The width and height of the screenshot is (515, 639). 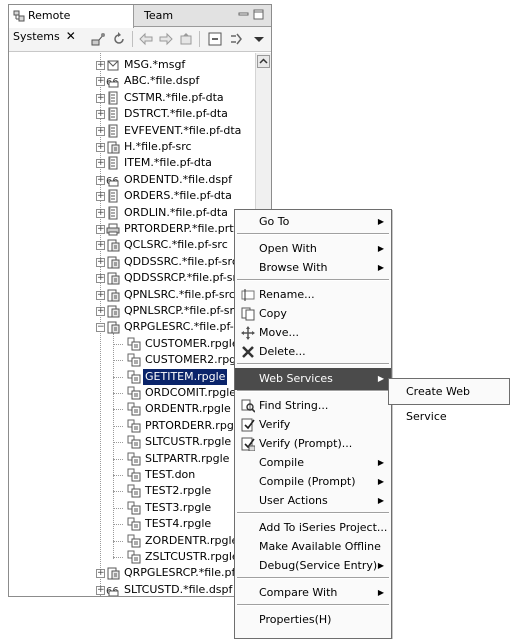 What do you see at coordinates (313, 268) in the screenshot?
I see `menu-item-browse-with: Browse With ▶` at bounding box center [313, 268].